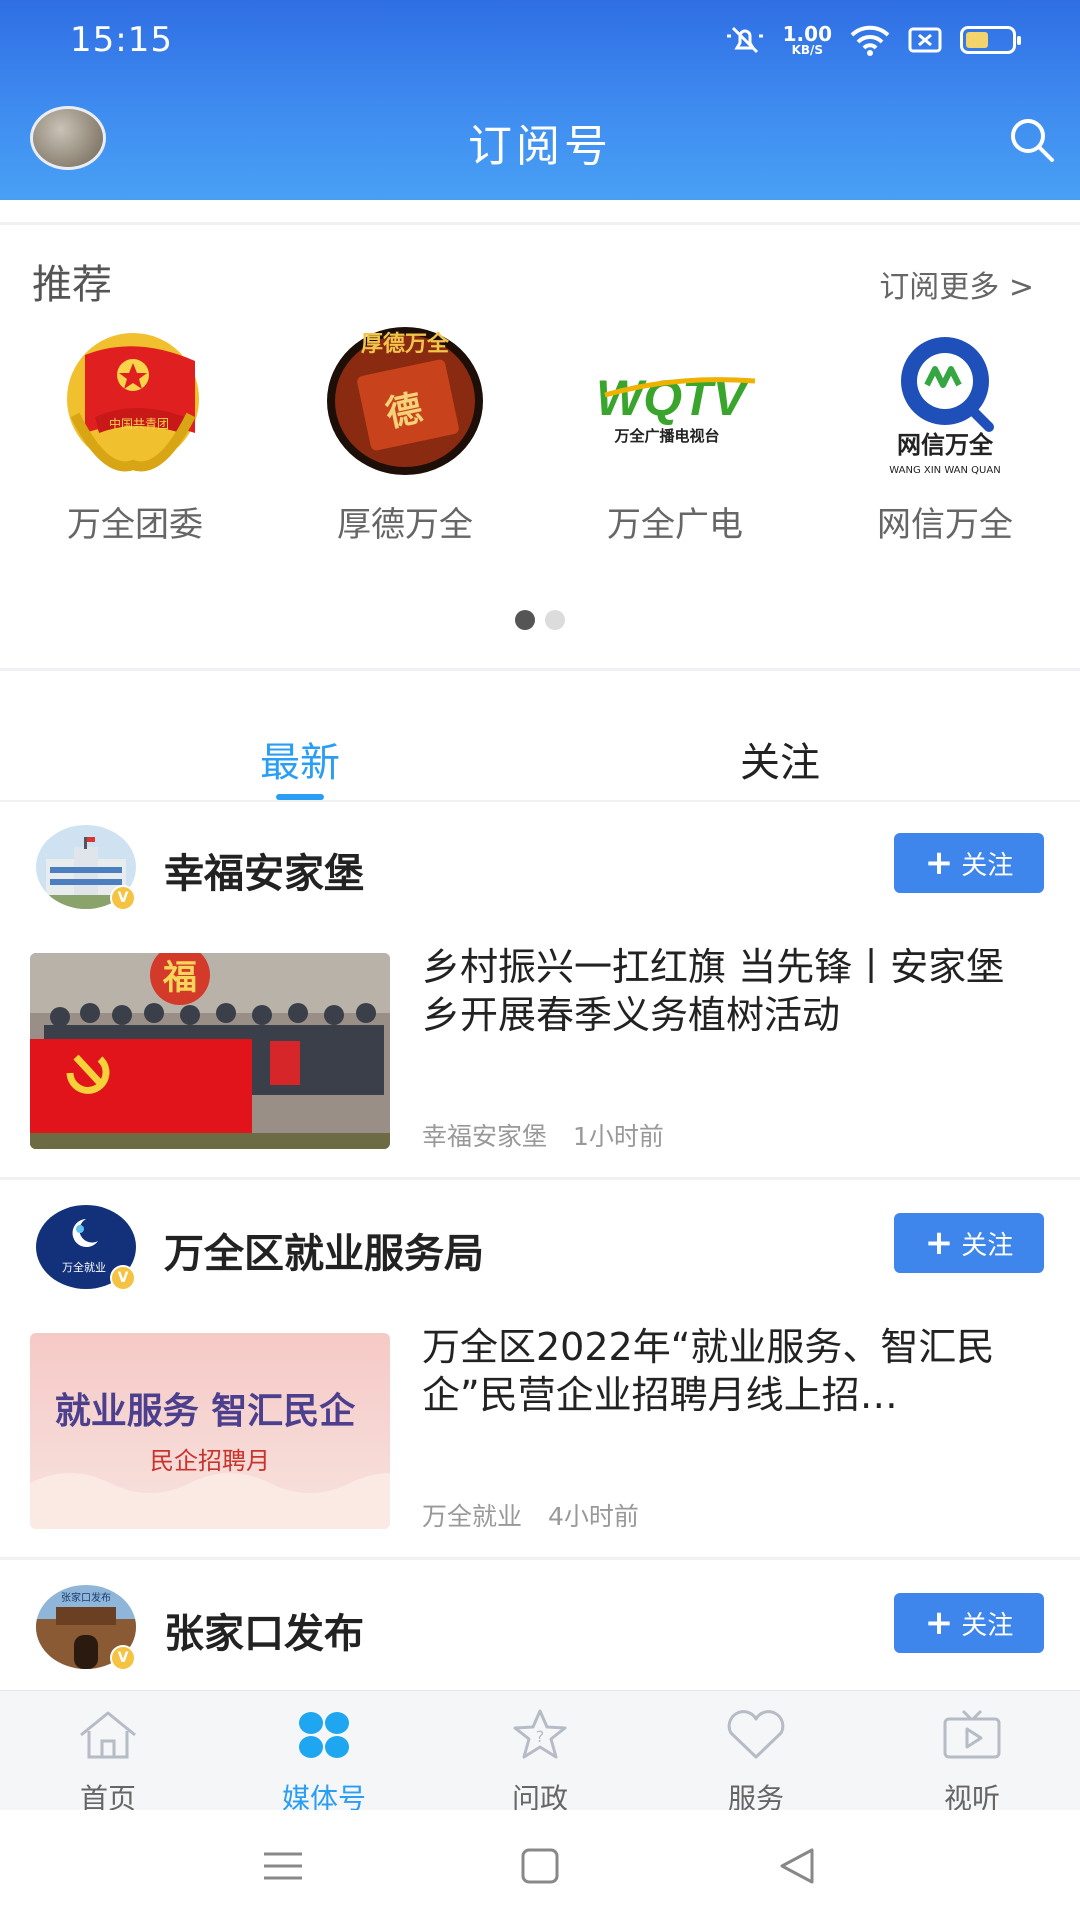  I want to click on logo-caption: 厚德万全, so click(405, 344).